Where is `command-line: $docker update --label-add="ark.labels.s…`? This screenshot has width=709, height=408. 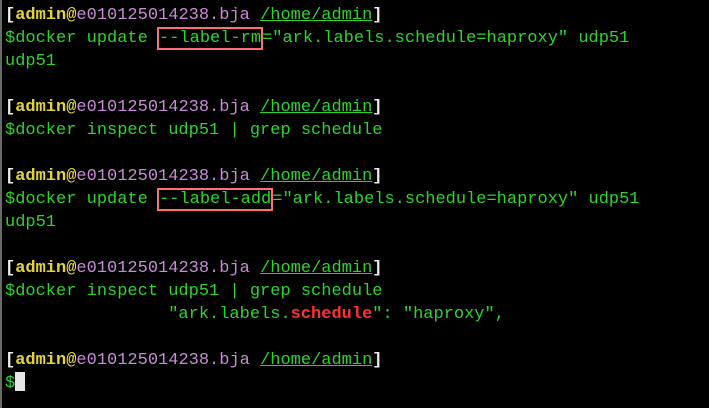 command-line: $docker update --label-add="ark.labels.s… is located at coordinates (357, 199).